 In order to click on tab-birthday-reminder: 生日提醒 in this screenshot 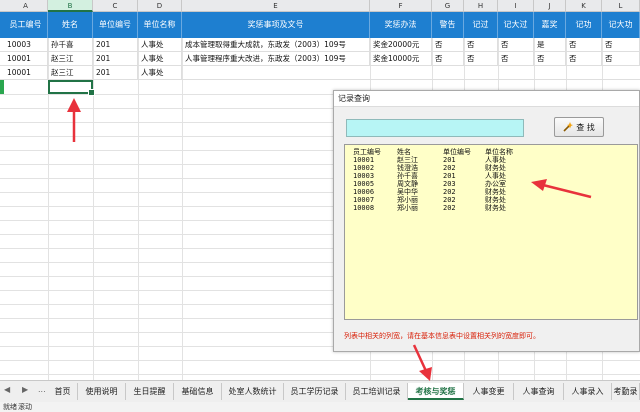, I will do `click(150, 391)`.